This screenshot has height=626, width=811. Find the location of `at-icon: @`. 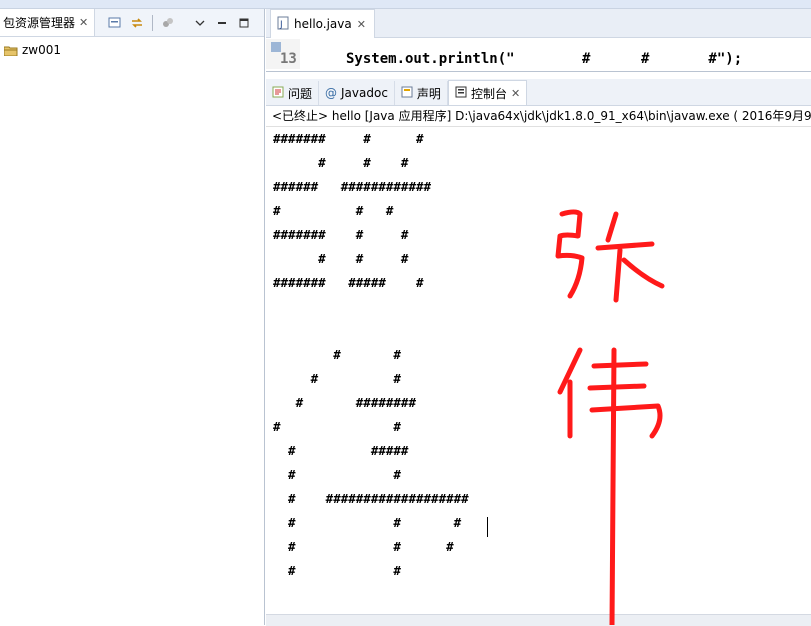

at-icon: @ is located at coordinates (331, 93).